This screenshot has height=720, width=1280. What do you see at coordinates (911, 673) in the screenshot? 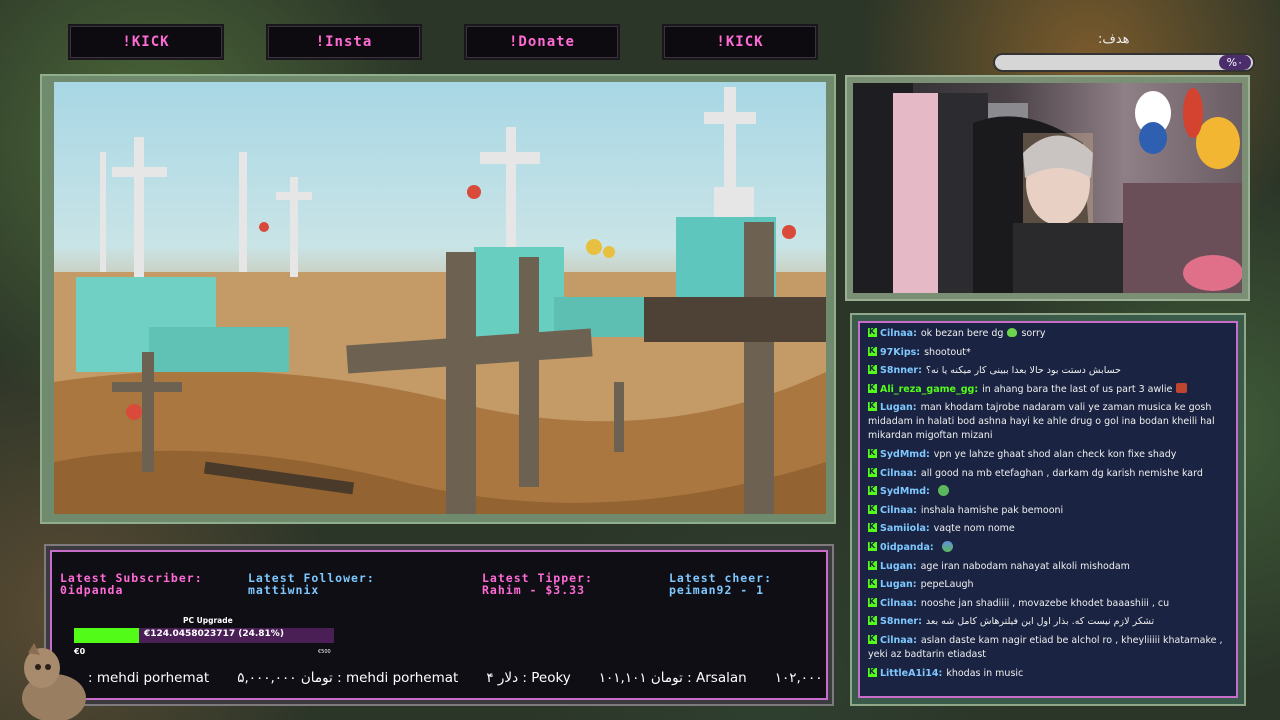
I see `chat-username: LittleA1i14:` at bounding box center [911, 673].